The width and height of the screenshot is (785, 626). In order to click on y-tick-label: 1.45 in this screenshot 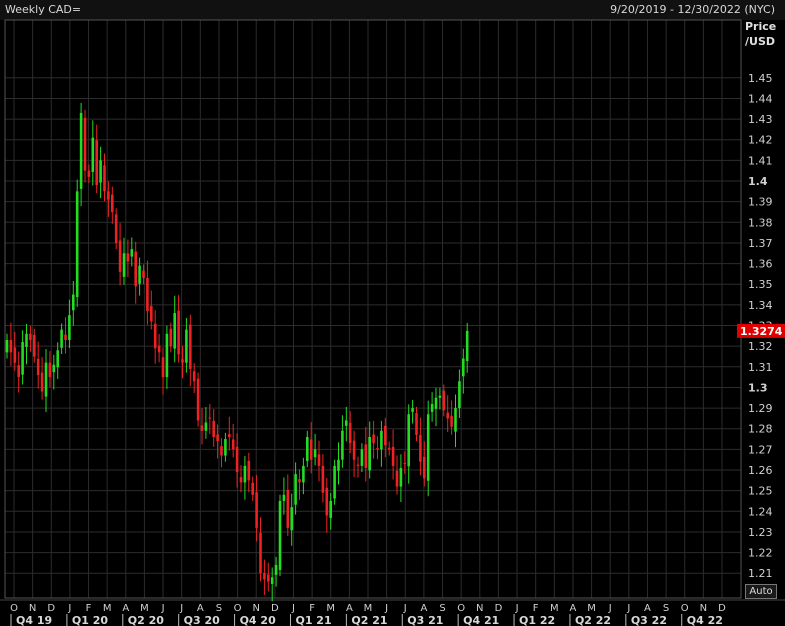, I will do `click(760, 78)`.